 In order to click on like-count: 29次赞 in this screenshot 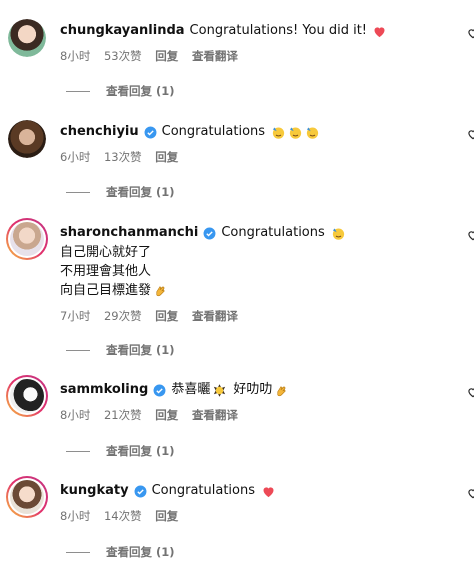, I will do `click(123, 316)`.